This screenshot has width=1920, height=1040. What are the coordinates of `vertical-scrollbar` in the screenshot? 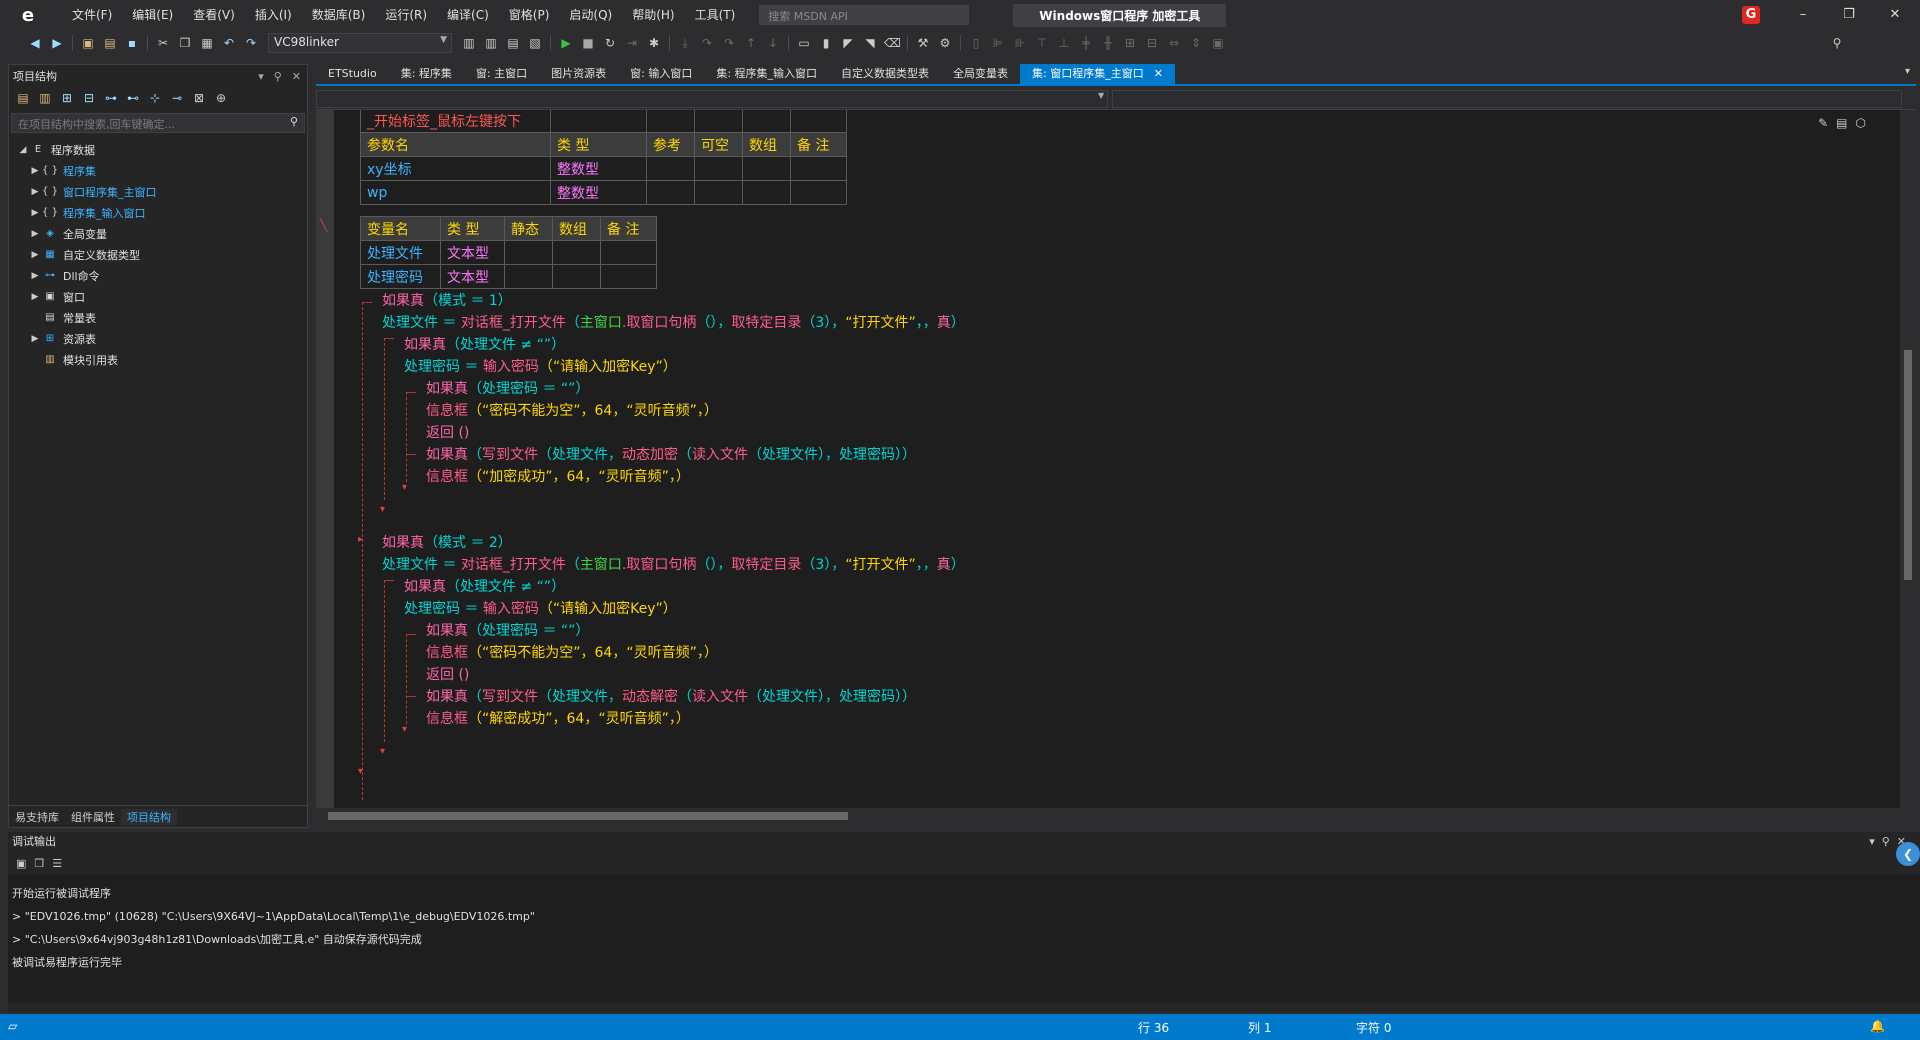 It's located at (1908, 459).